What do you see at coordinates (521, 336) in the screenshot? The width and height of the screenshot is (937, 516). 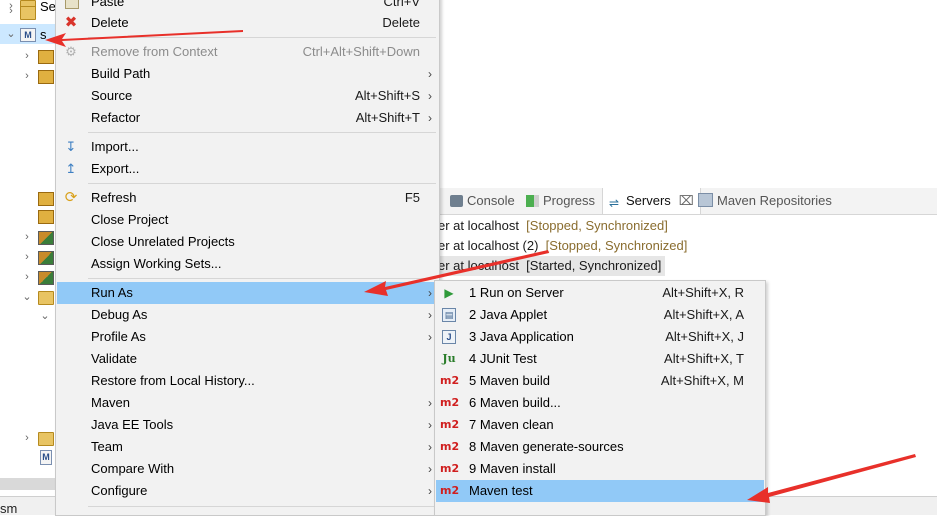 I see `submenu-item-label: 3 Java Application` at bounding box center [521, 336].